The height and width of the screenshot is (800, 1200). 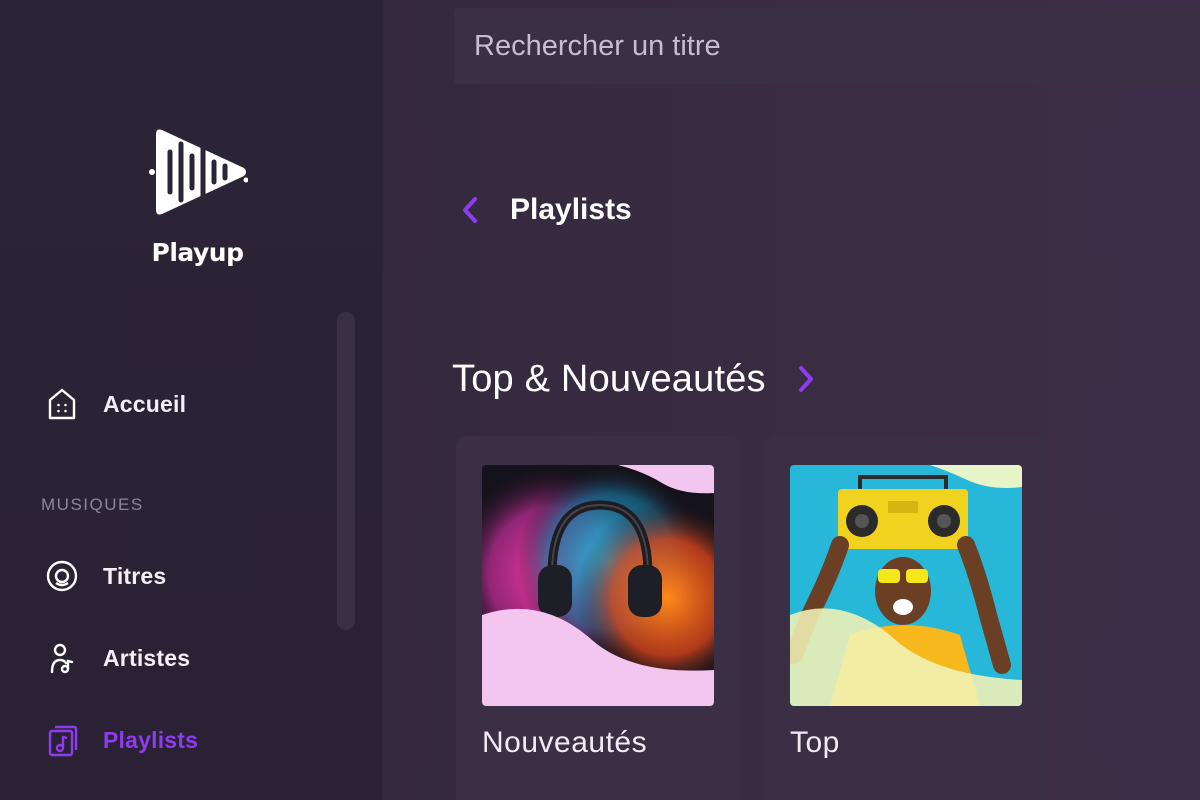 What do you see at coordinates (151, 739) in the screenshot?
I see `sidebar-item-label: Playlists` at bounding box center [151, 739].